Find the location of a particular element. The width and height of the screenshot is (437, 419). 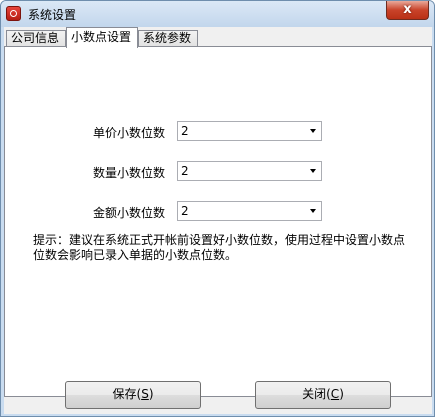

save-button: 保存(S) is located at coordinates (133, 395).